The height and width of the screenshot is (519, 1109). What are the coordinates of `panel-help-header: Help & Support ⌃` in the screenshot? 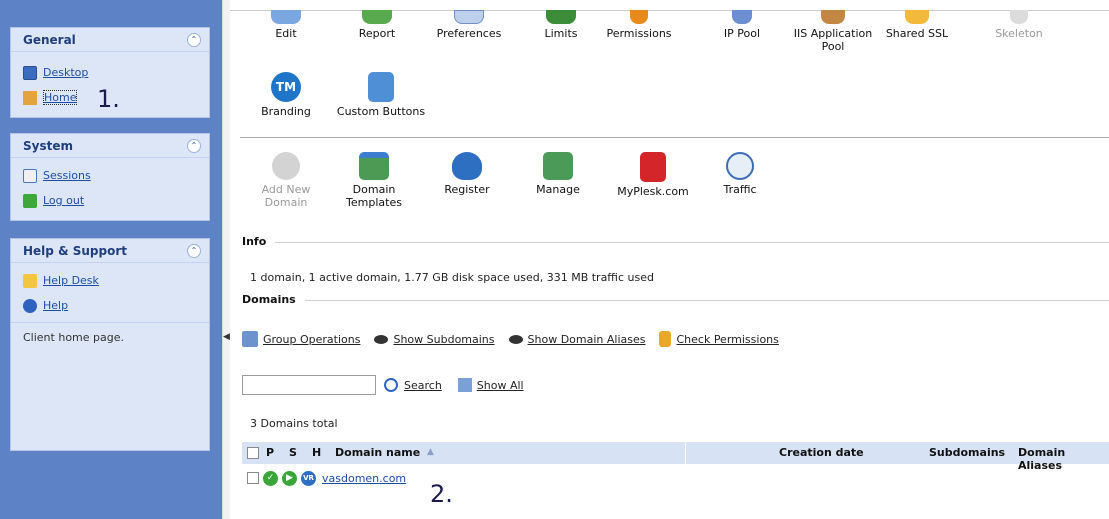 It's located at (110, 251).